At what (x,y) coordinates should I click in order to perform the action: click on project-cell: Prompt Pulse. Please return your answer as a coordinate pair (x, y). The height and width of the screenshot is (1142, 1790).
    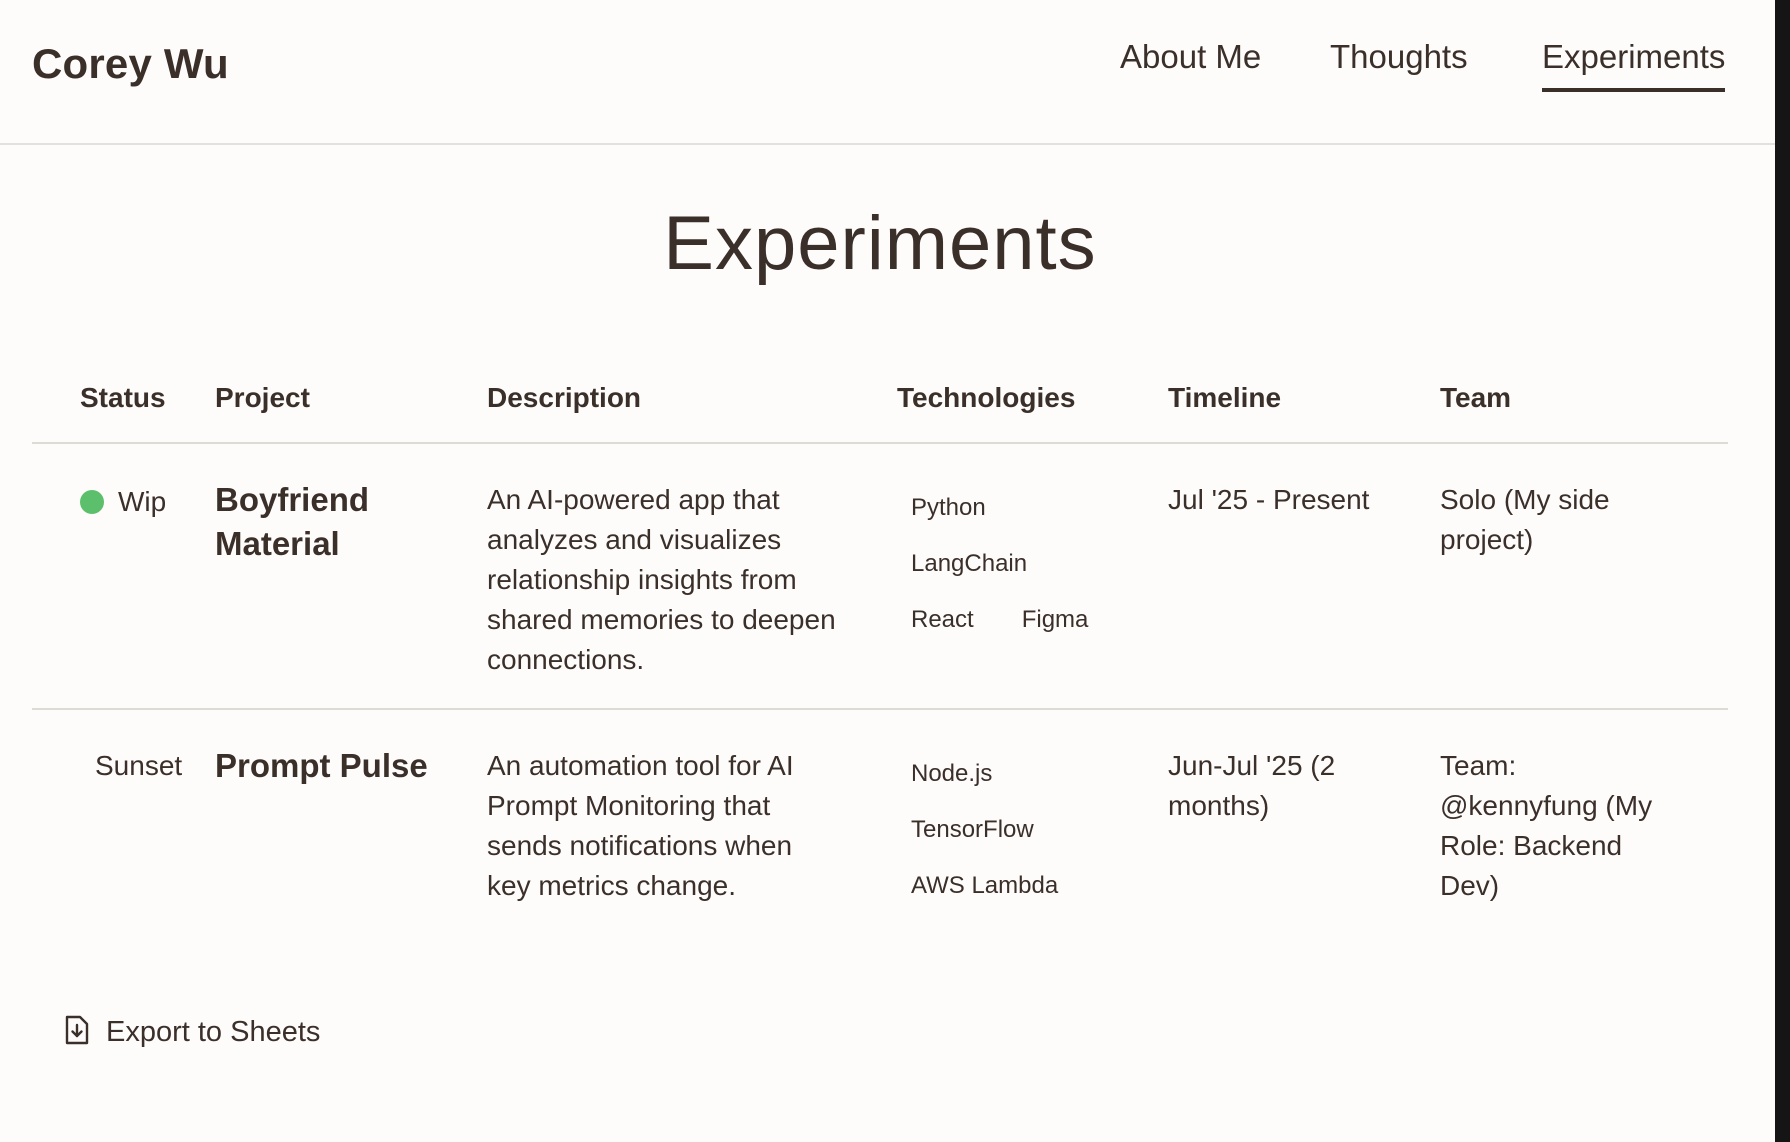
    Looking at the image, I should click on (321, 766).